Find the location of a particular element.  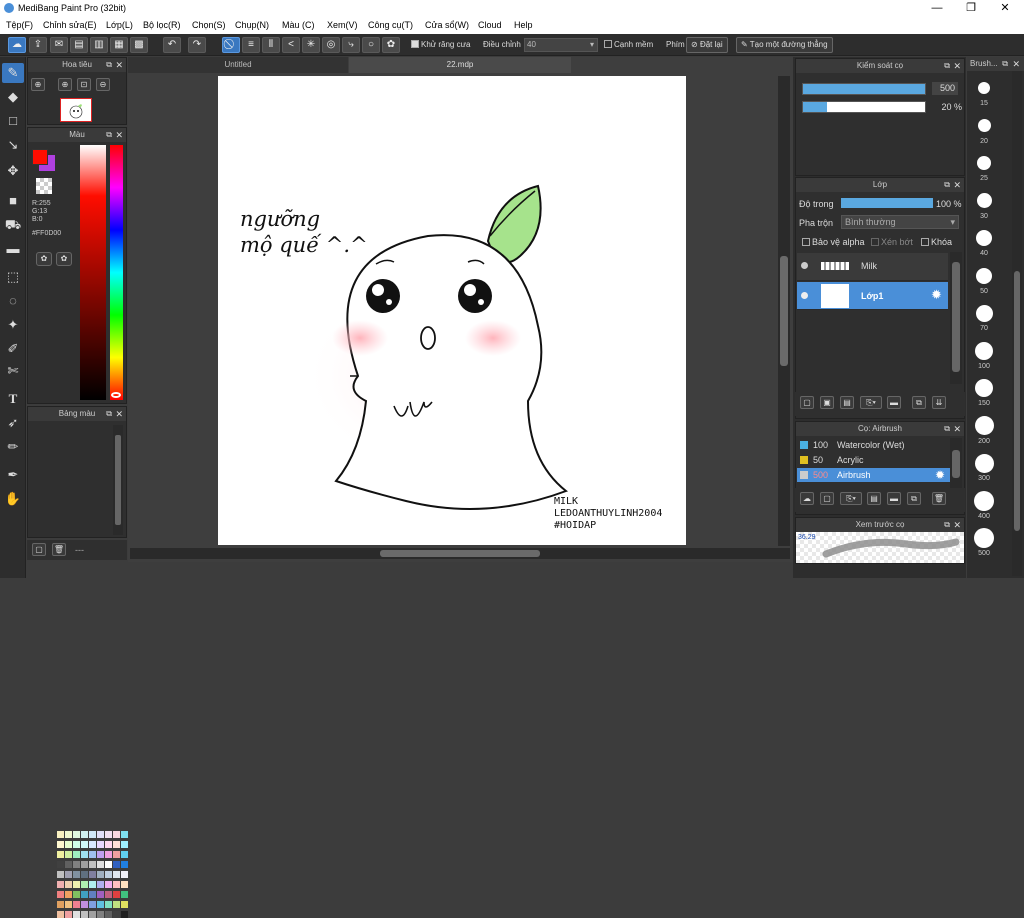

brush-scroll-thumb is located at coordinates (956, 464).